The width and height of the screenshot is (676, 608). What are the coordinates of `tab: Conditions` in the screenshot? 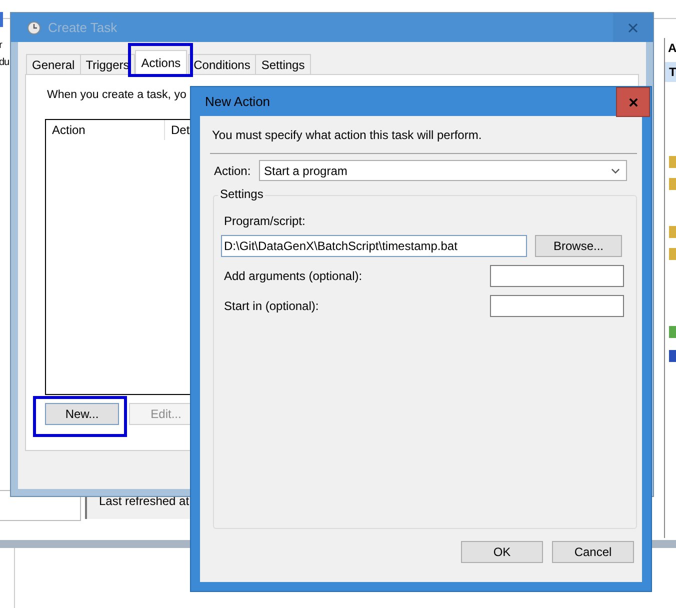 It's located at (222, 64).